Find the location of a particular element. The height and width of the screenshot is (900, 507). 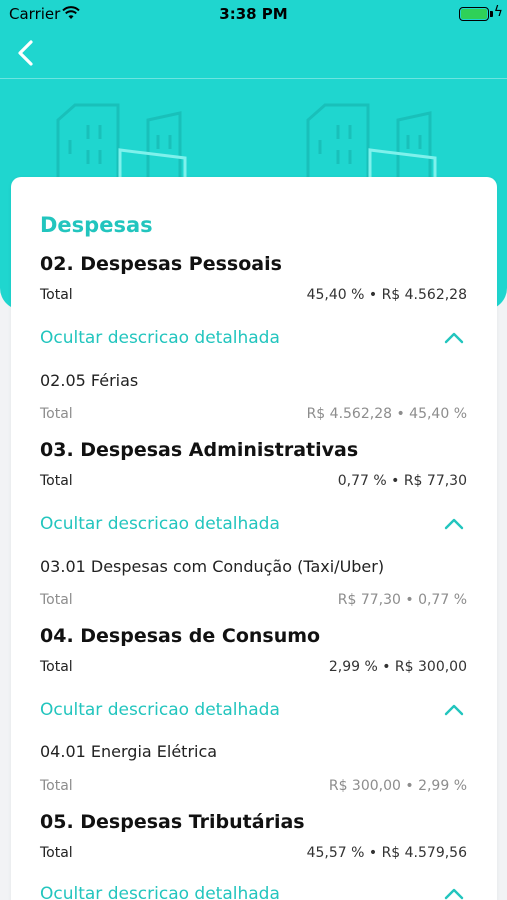

section-title: 04. Despesas de Consumo is located at coordinates (180, 636).